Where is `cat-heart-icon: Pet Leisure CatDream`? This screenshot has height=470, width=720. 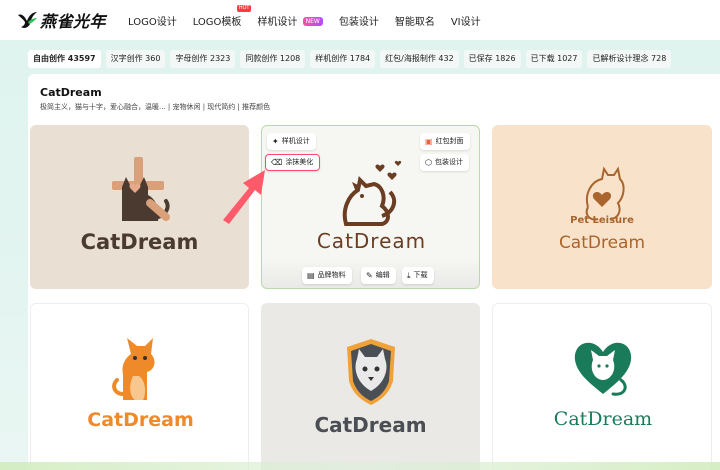 cat-heart-icon: Pet Leisure CatDream is located at coordinates (602, 209).